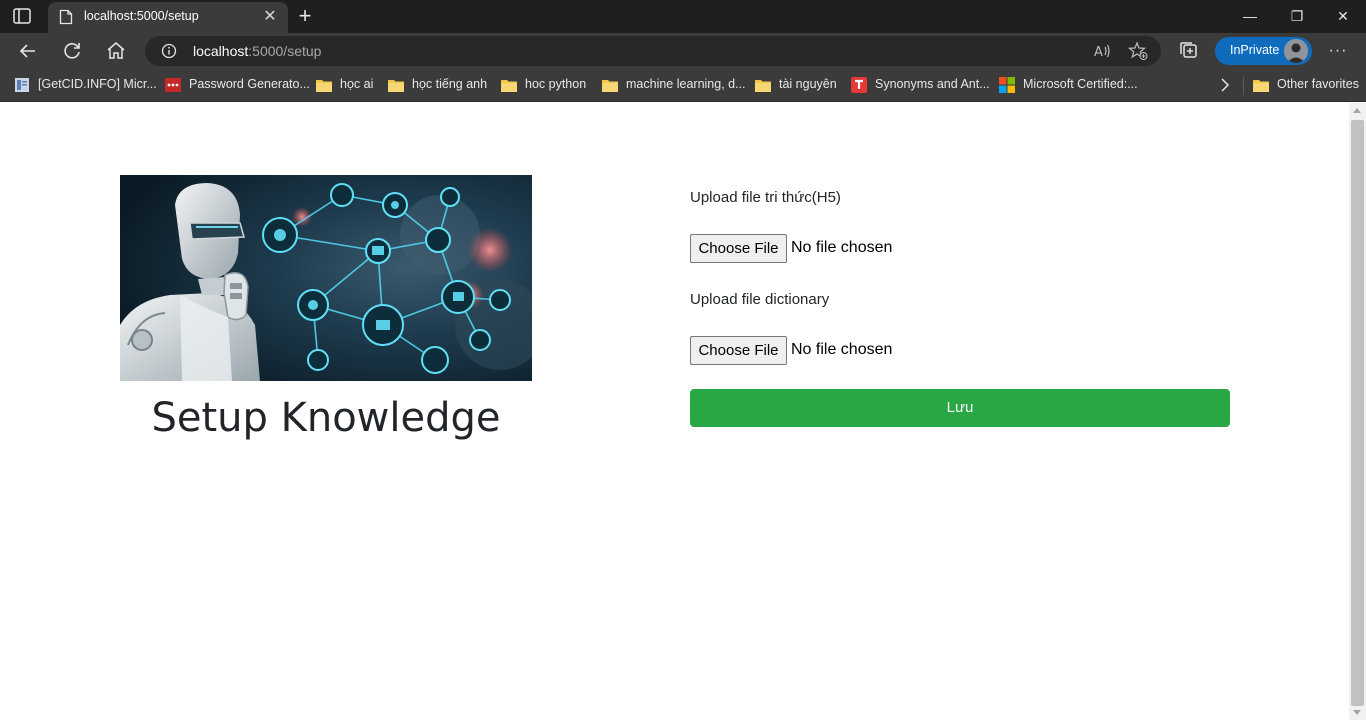  I want to click on scroll-down-icon, so click(1357, 712).